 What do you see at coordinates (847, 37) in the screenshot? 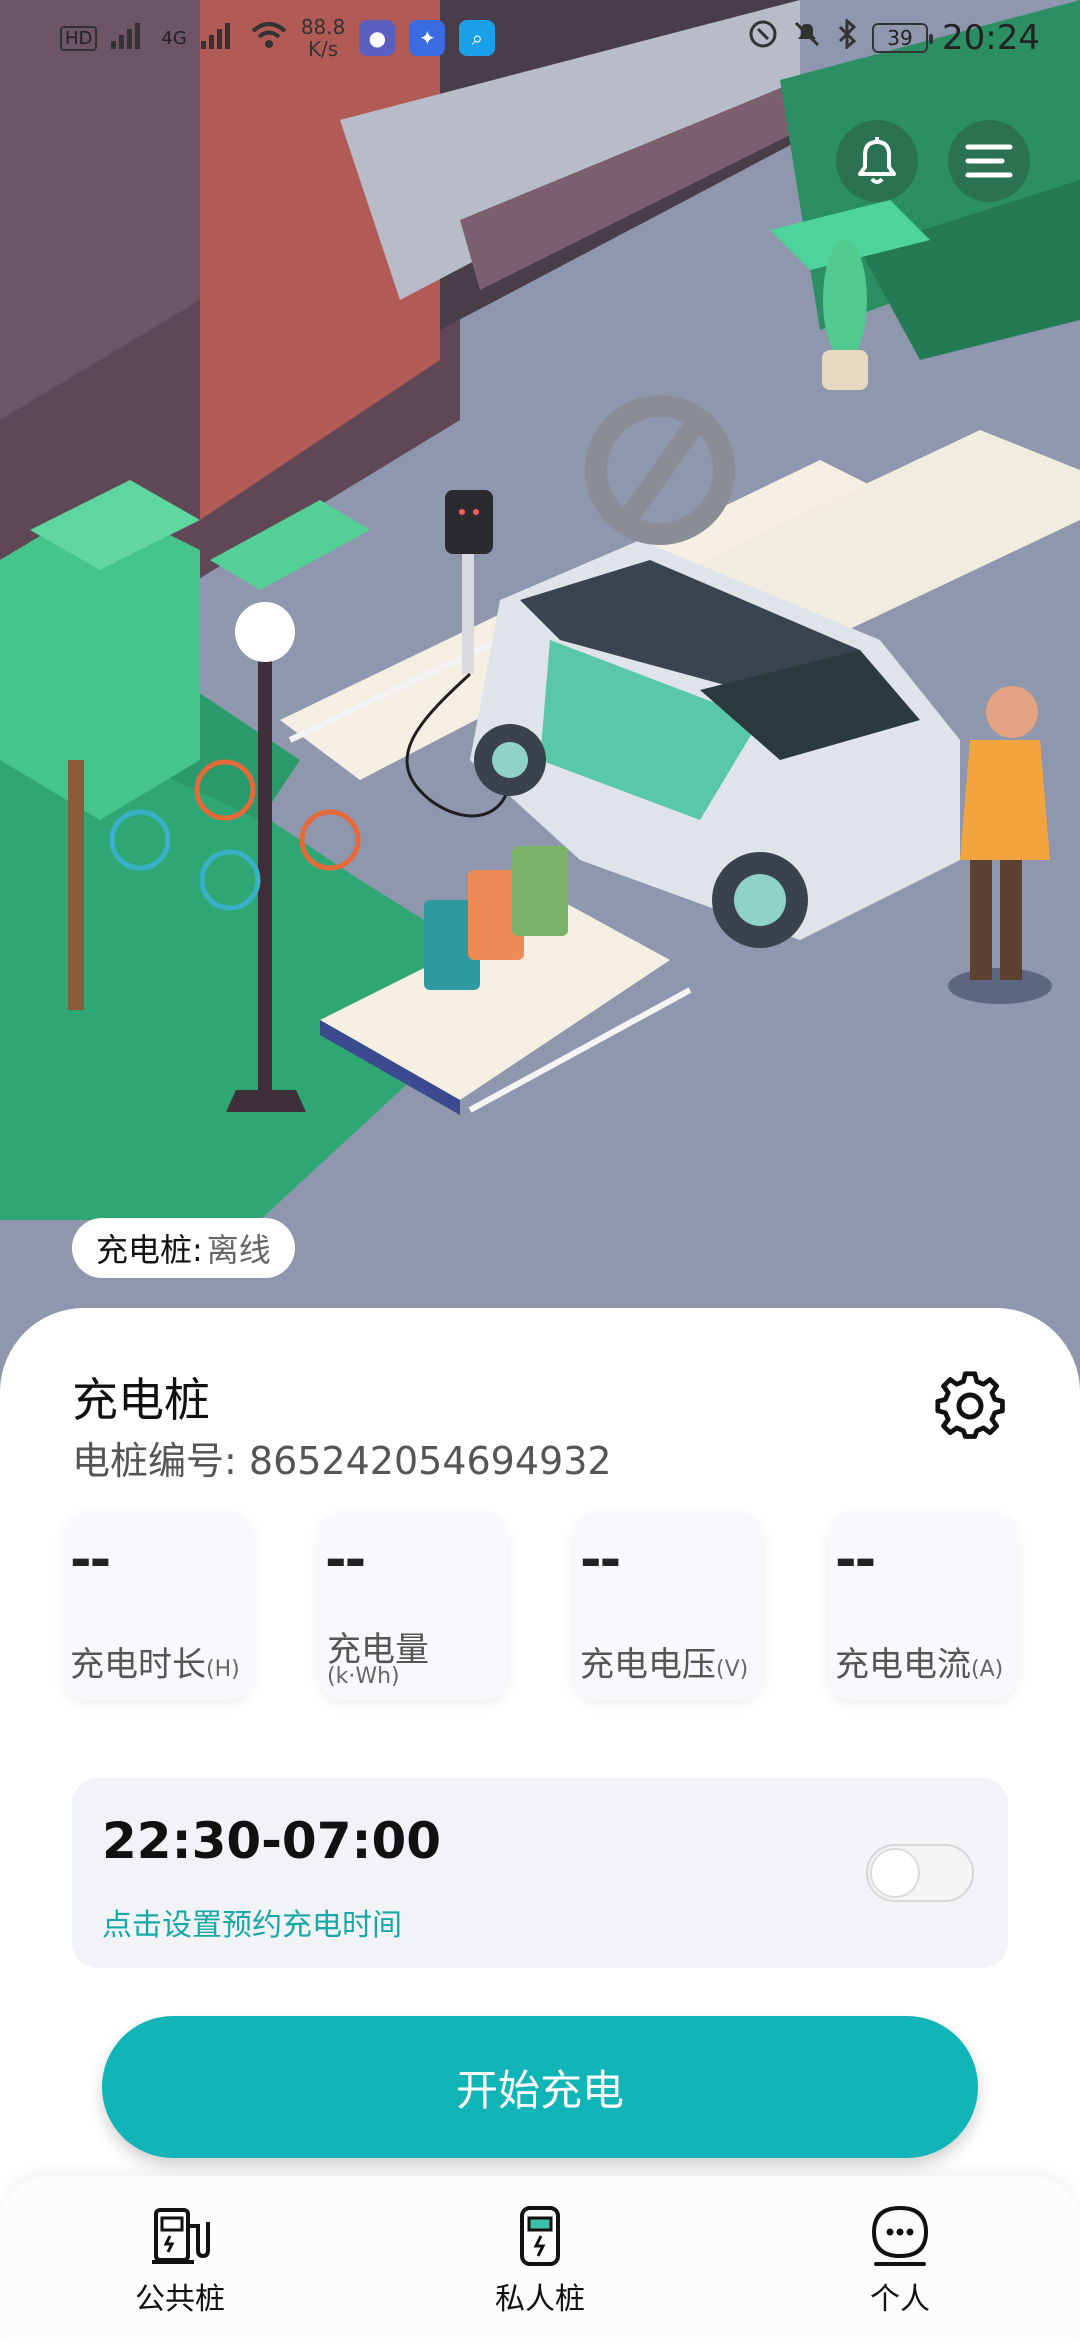
I see `bluetooth-icon` at bounding box center [847, 37].